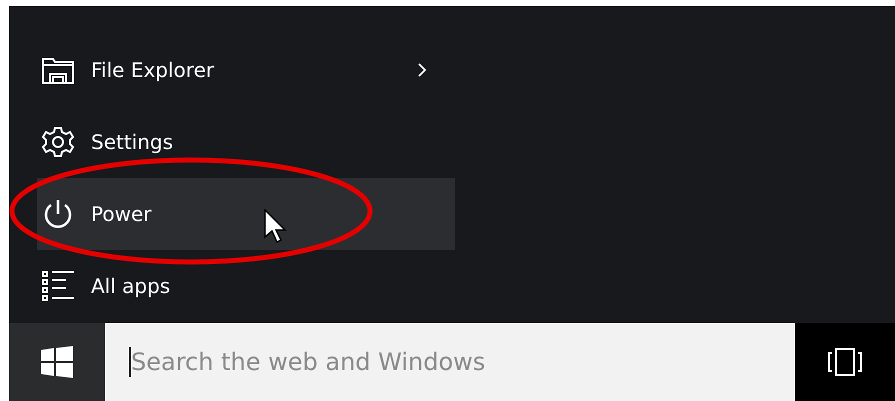 This screenshot has height=401, width=895. I want to click on task-view-button, so click(845, 362).